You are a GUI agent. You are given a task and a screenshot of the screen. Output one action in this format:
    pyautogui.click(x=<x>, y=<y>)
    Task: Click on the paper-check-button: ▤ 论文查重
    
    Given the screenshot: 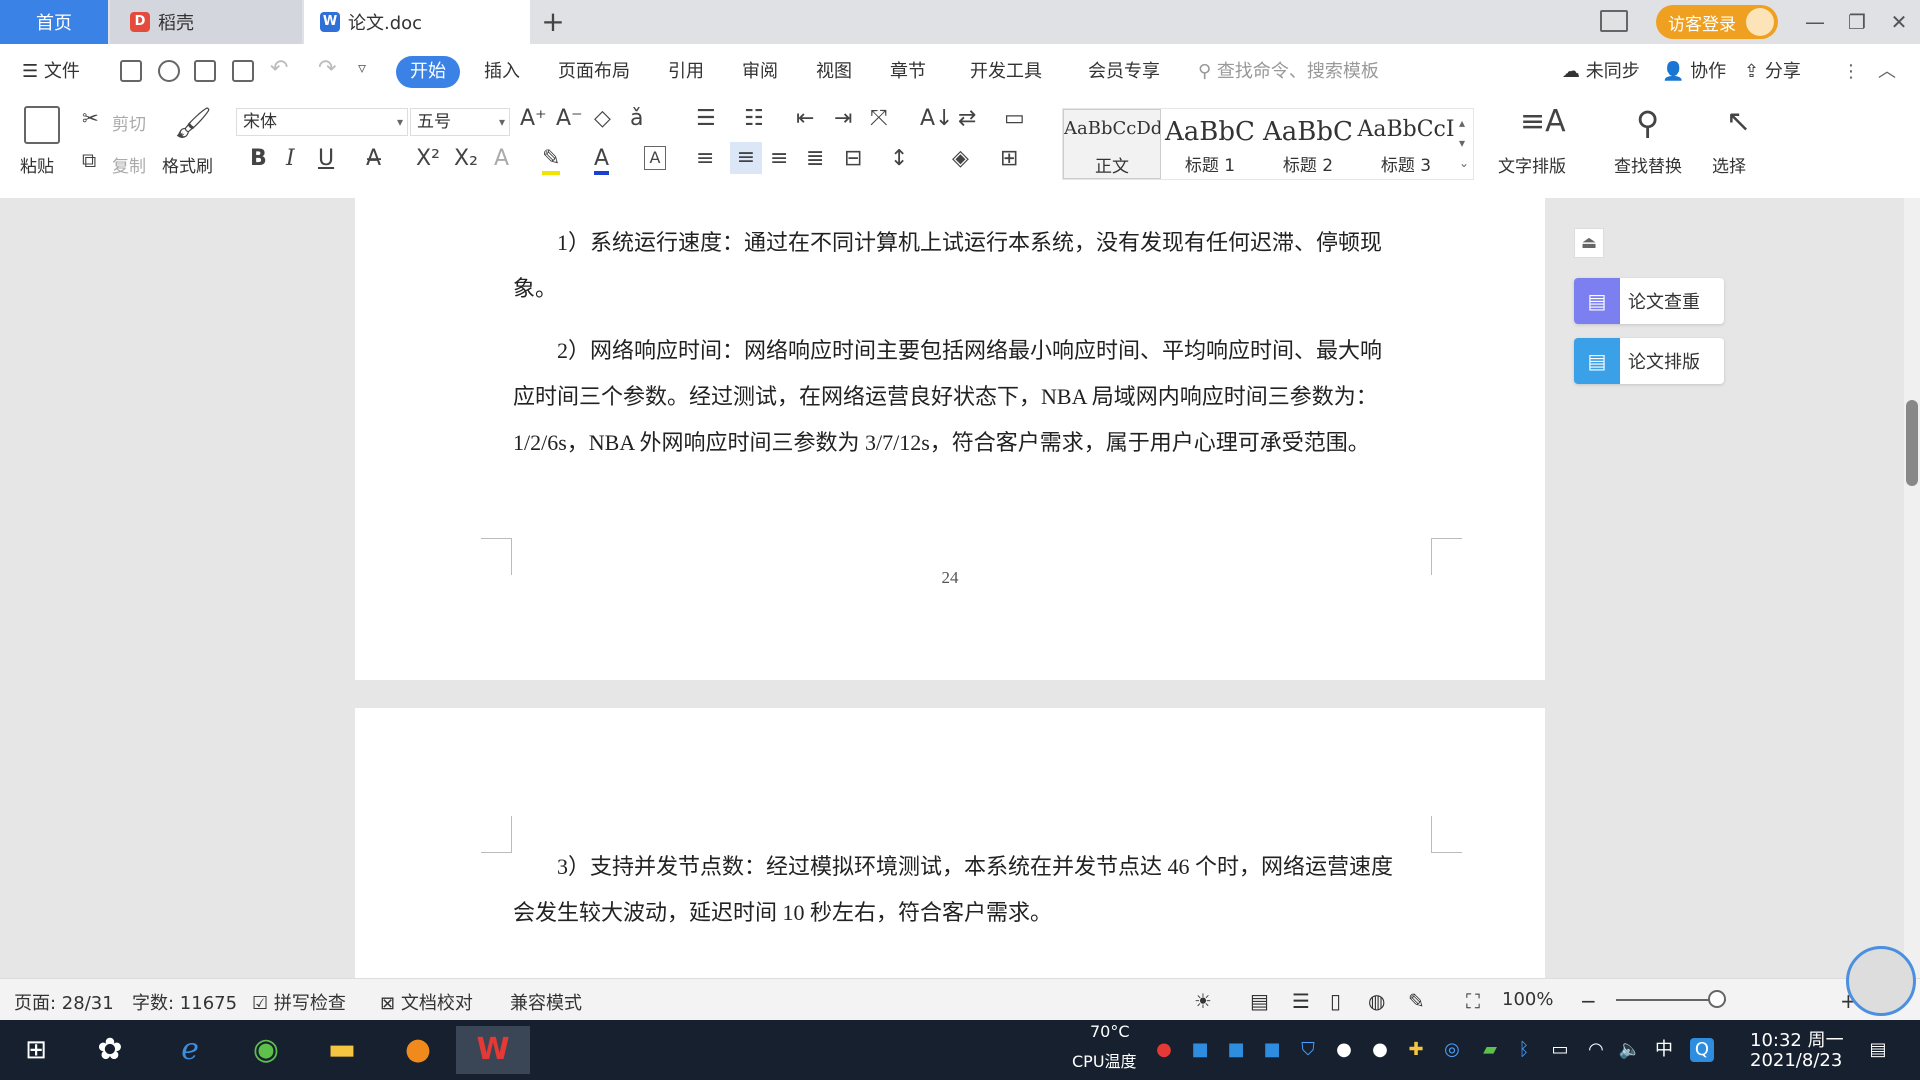 What is the action you would take?
    pyautogui.click(x=1649, y=301)
    